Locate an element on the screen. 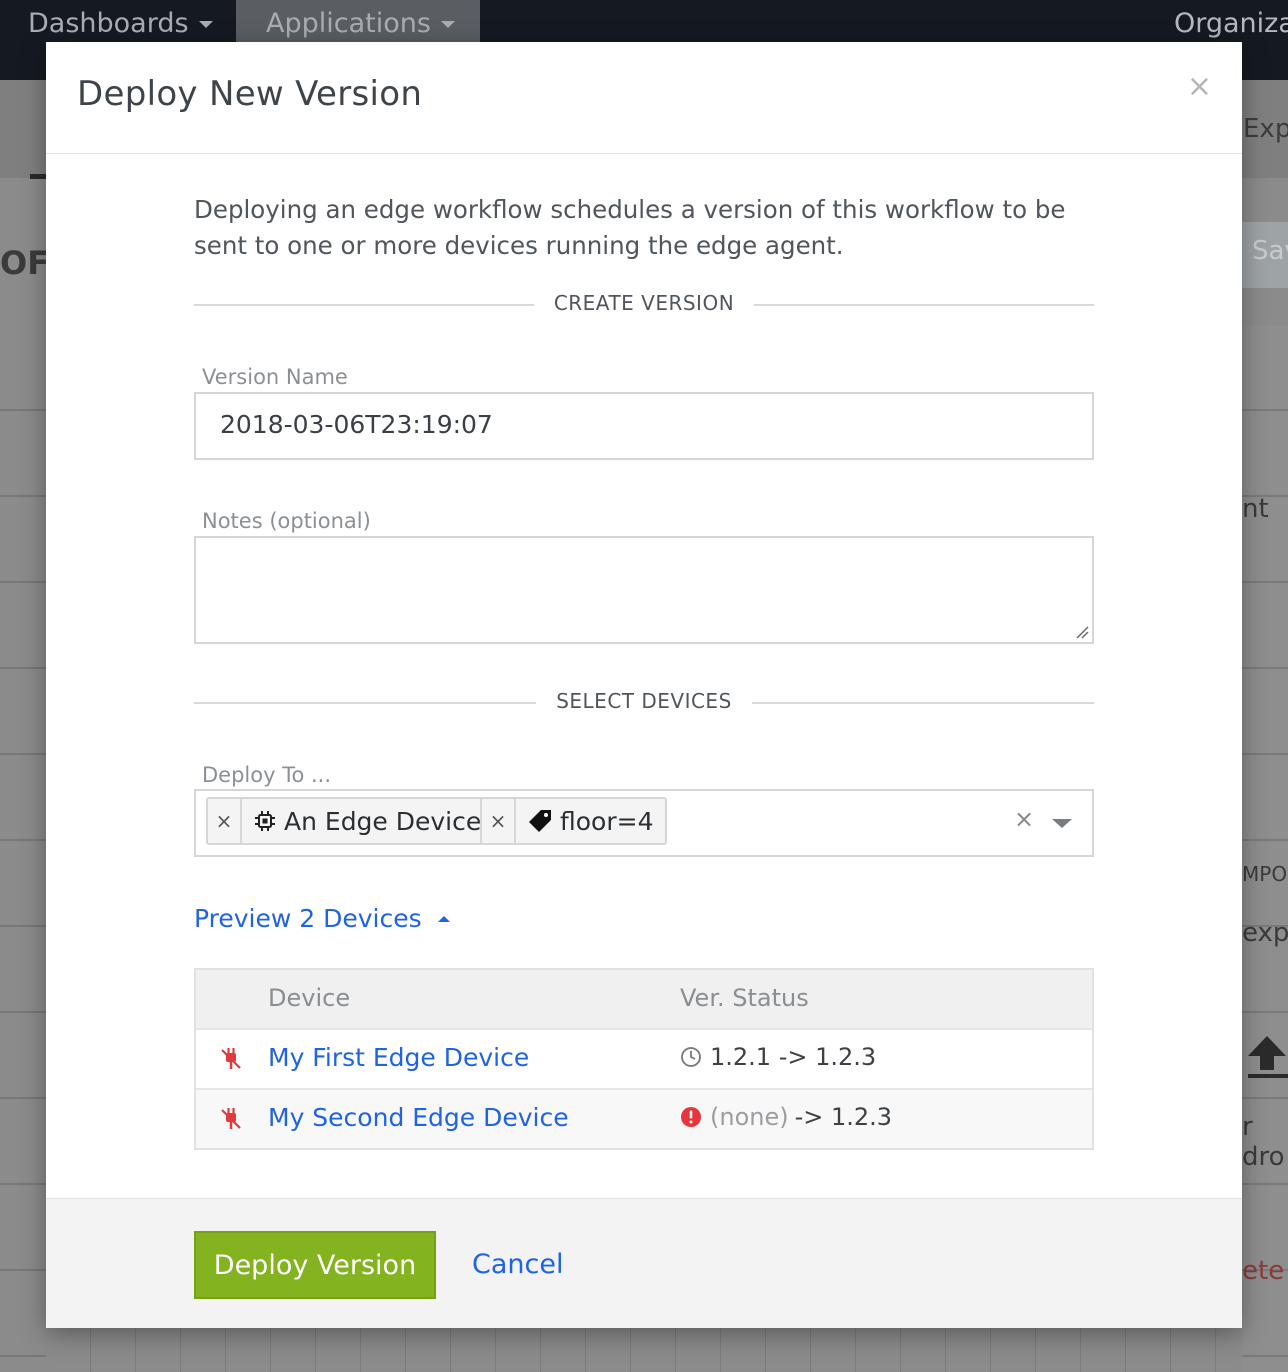 Image resolution: width=1288 pixels, height=1372 pixels. device-link: My Second Edge Device is located at coordinates (418, 1117).